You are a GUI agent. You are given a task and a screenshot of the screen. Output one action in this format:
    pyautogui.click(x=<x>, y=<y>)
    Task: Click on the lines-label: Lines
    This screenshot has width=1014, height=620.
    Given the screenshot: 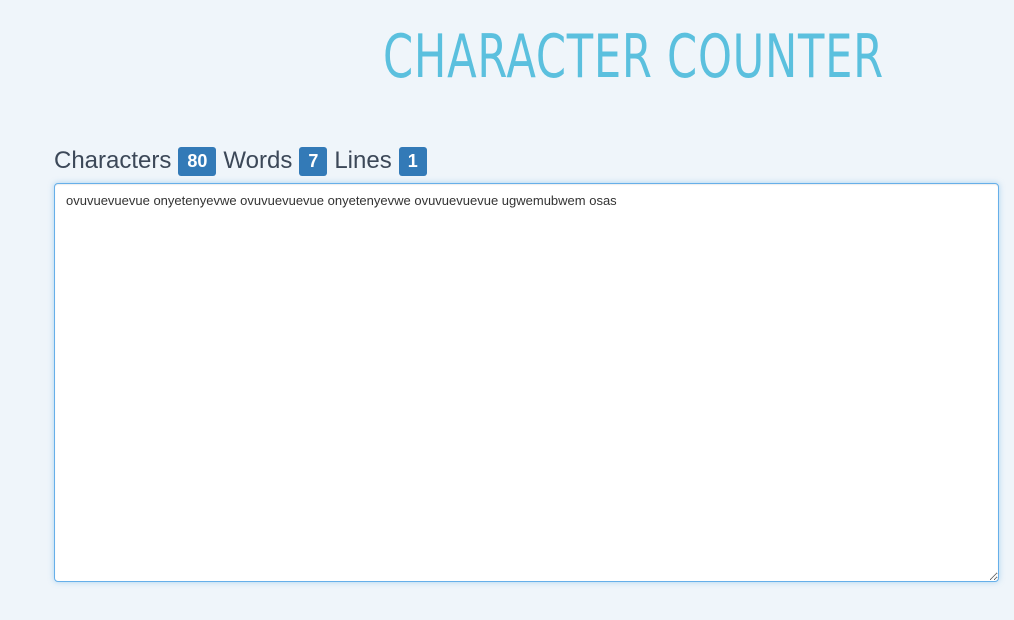 What is the action you would take?
    pyautogui.click(x=363, y=160)
    